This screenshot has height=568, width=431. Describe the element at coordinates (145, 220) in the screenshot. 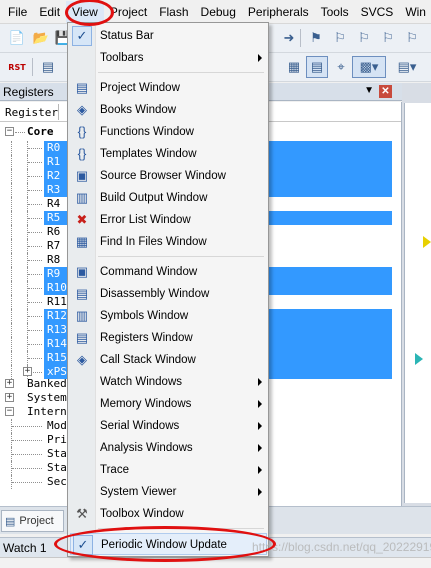

I see `menu-item-label: Error List Window` at that location.